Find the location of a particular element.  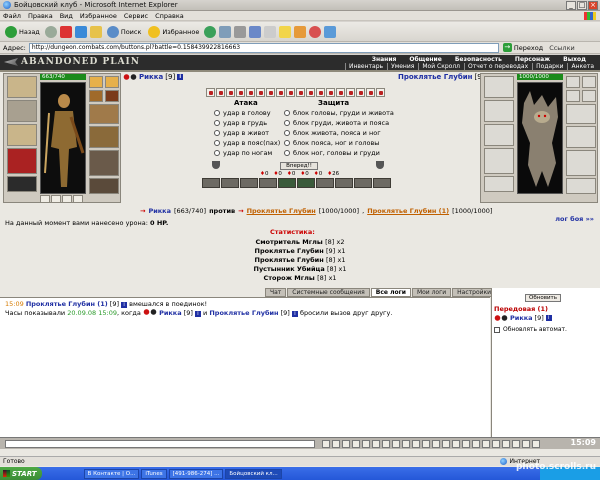

belt-slot is located at coordinates (22, 184).